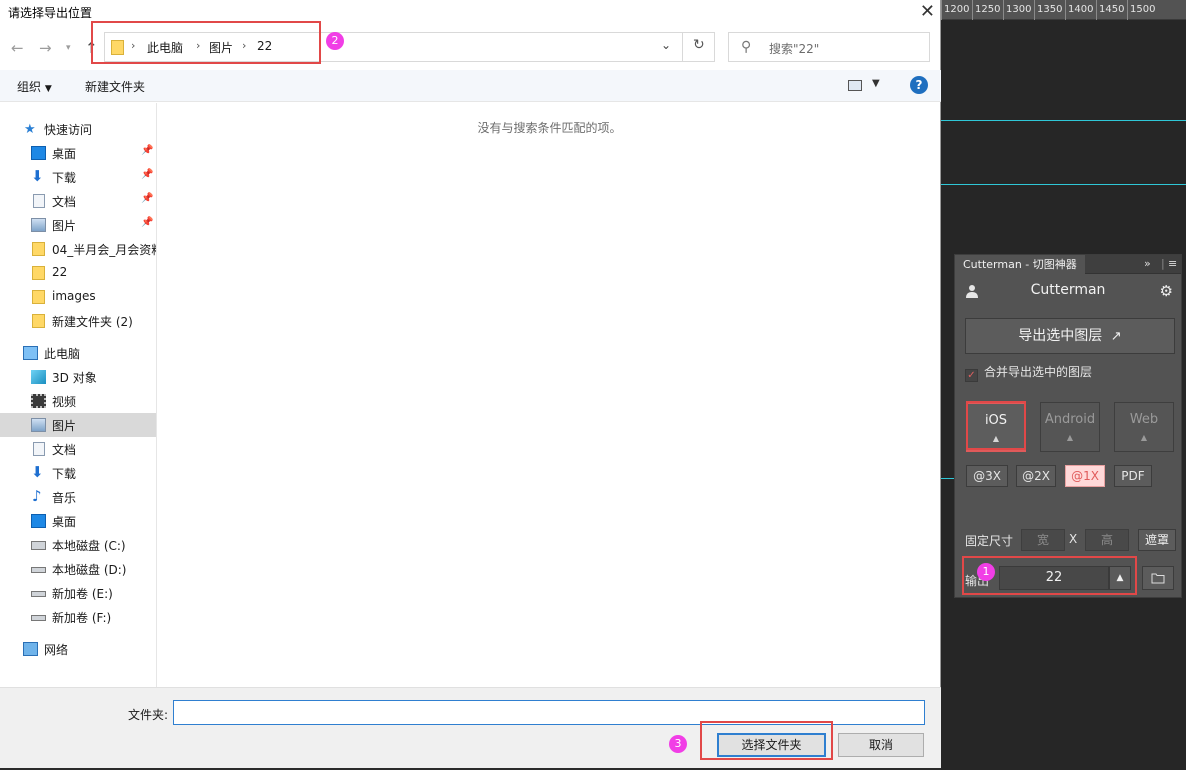 This screenshot has height=770, width=1186. Describe the element at coordinates (74, 378) in the screenshot. I see `sidebar-item-label: 3D 对象` at that location.